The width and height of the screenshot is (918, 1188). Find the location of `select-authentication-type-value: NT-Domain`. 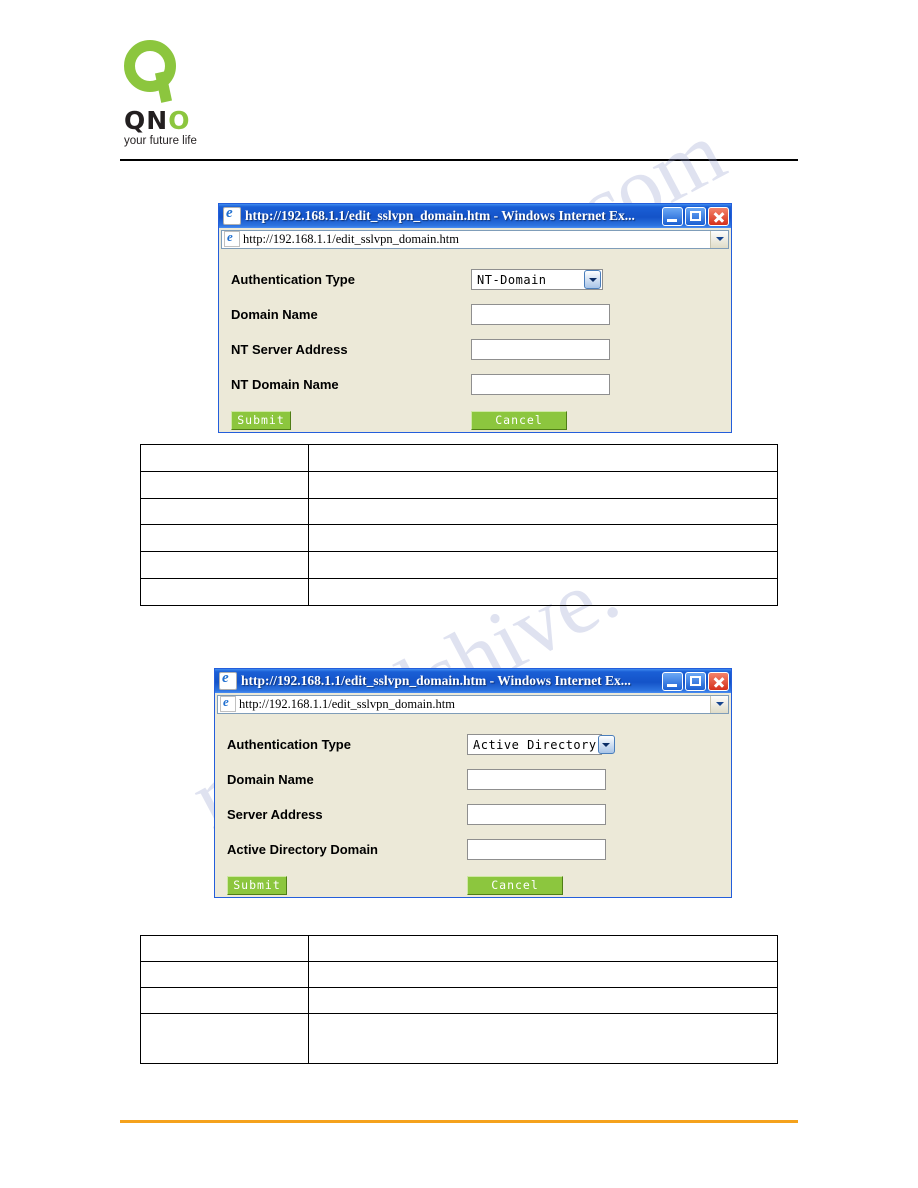

select-authentication-type-value: NT-Domain is located at coordinates (512, 279).